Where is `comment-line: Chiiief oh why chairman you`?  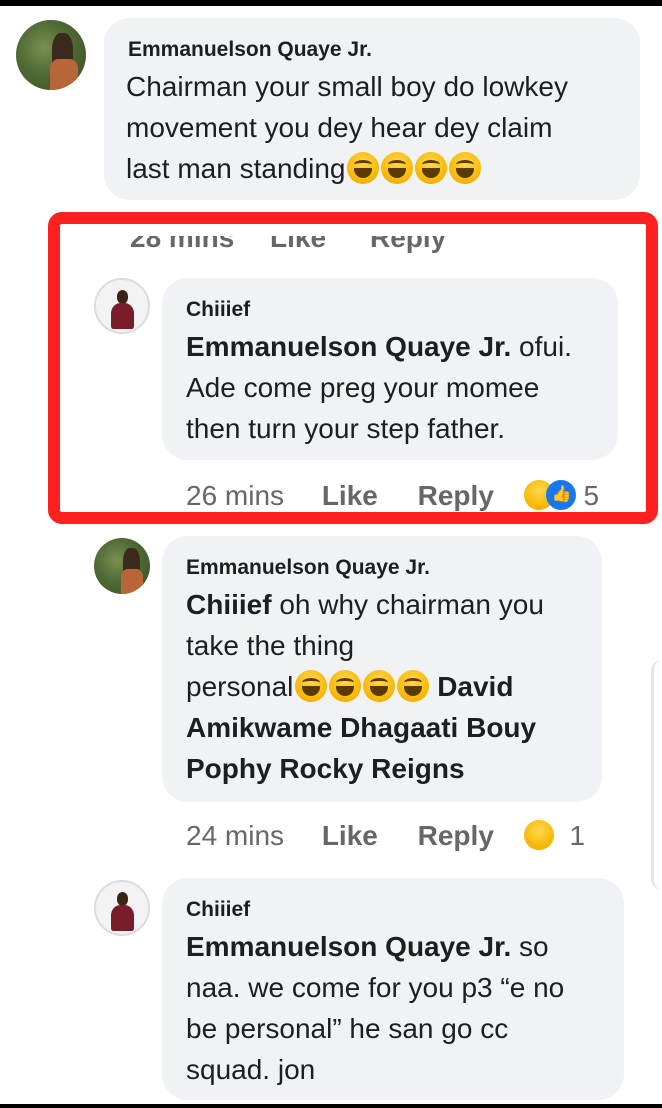
comment-line: Chiiief oh why chairman you is located at coordinates (392, 604).